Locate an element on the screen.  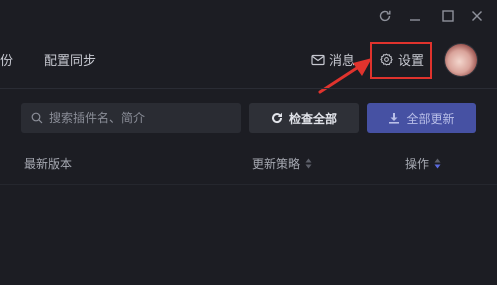
column-actions-label: 操作 is located at coordinates (417, 164).